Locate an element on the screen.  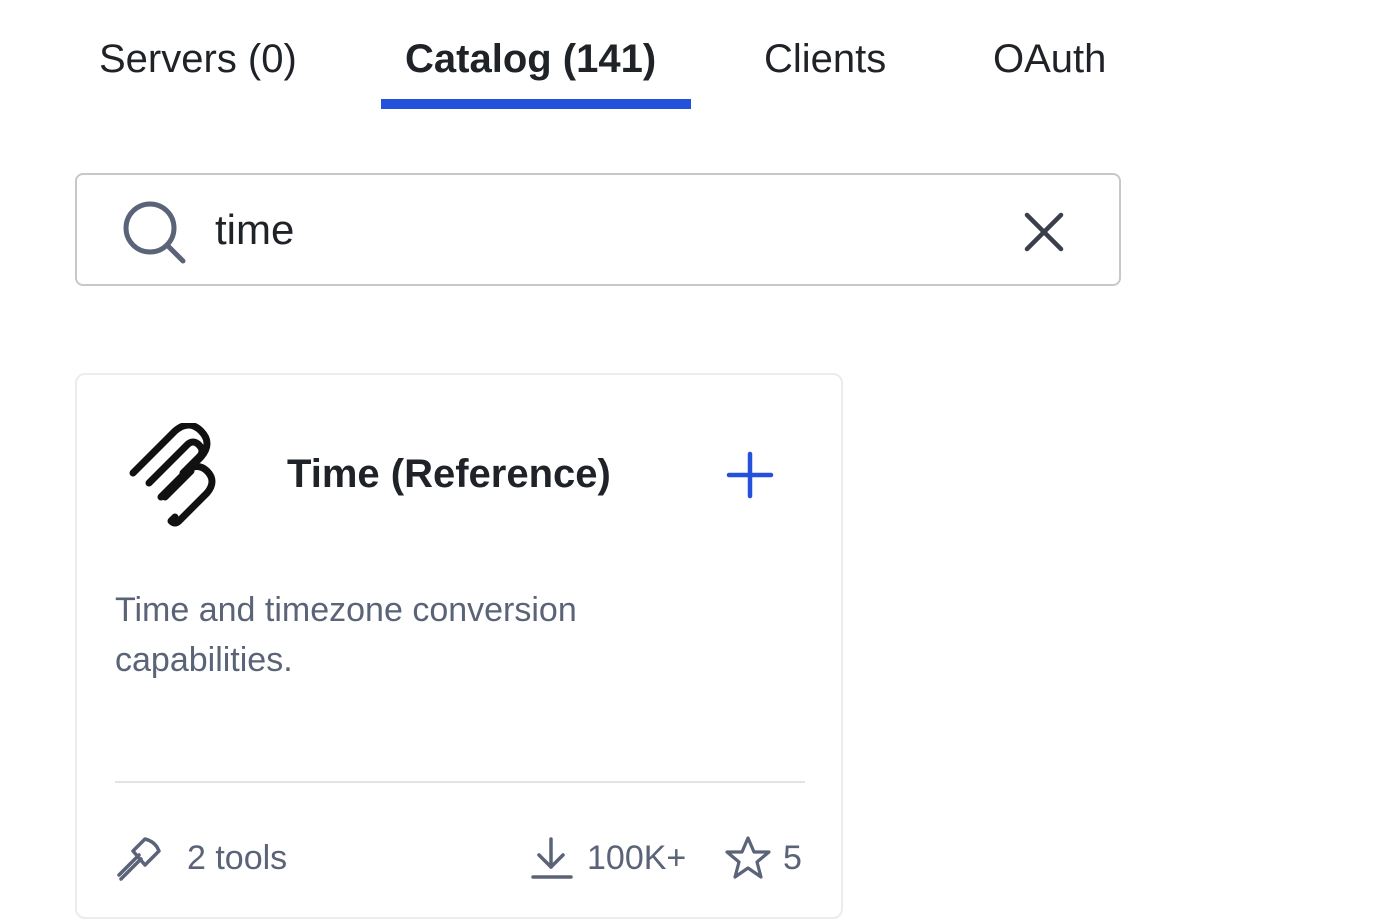
stars-count: 5 is located at coordinates (792, 858).